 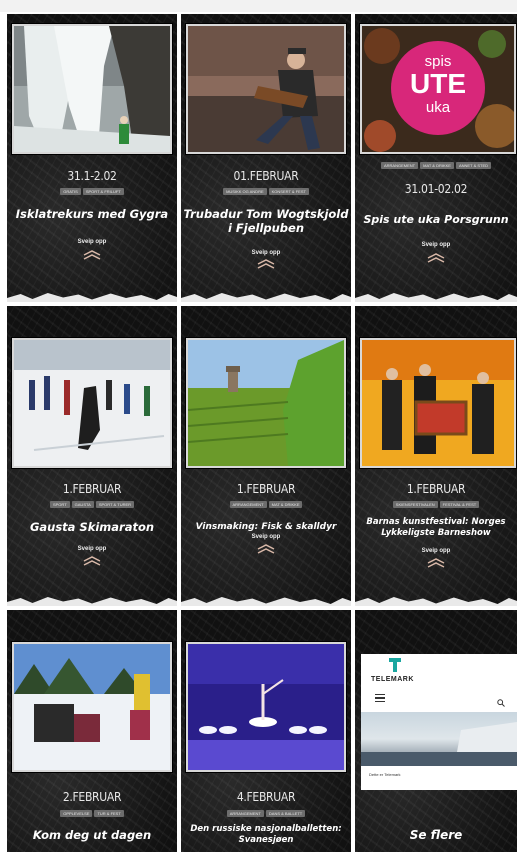 What do you see at coordinates (438, 83) in the screenshot?
I see `spis-logo-line: UTE` at bounding box center [438, 83].